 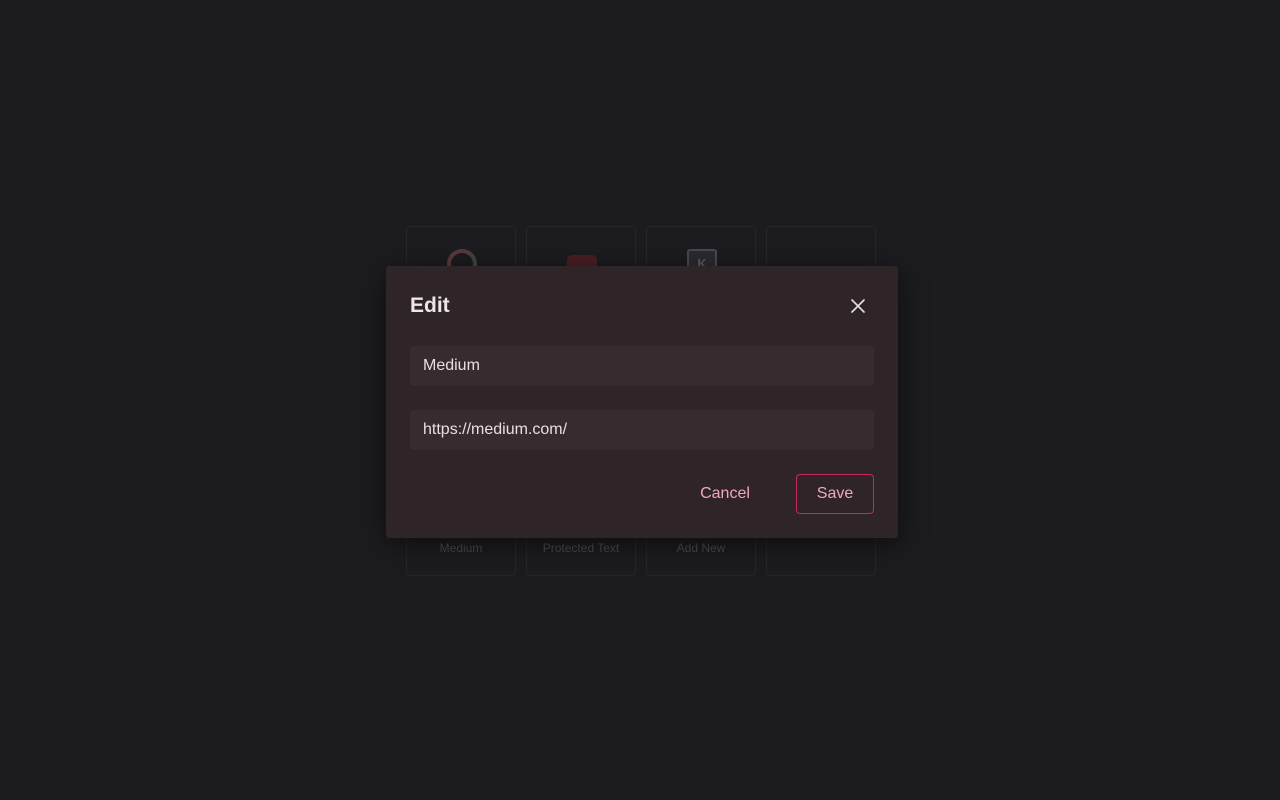 I want to click on close-icon, so click(x=858, y=306).